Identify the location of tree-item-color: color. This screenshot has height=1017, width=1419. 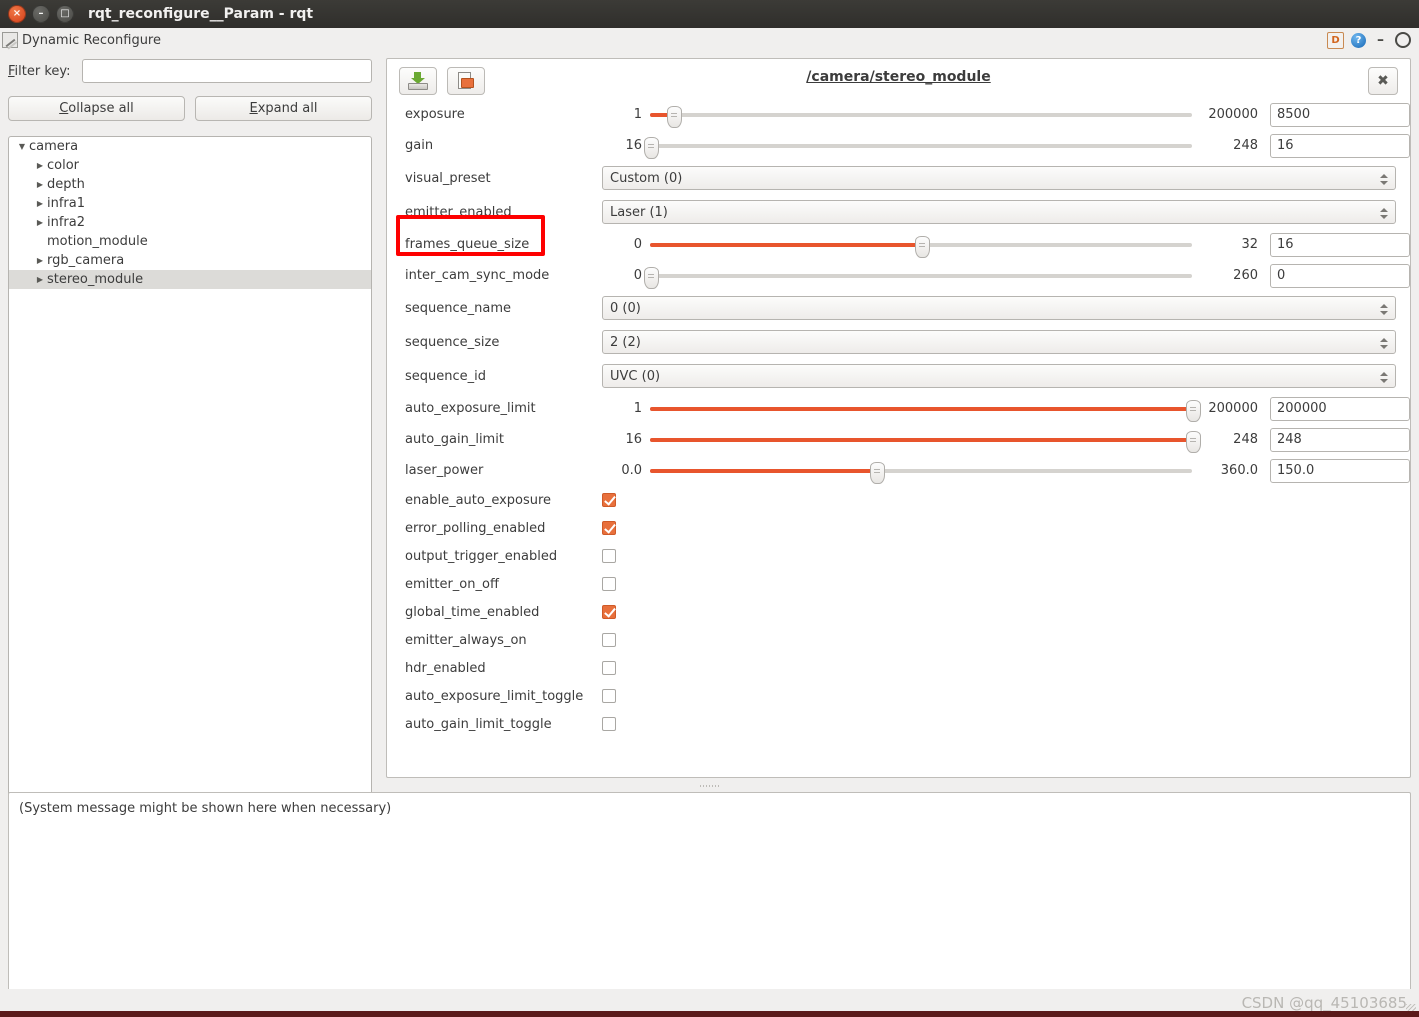
(190, 165).